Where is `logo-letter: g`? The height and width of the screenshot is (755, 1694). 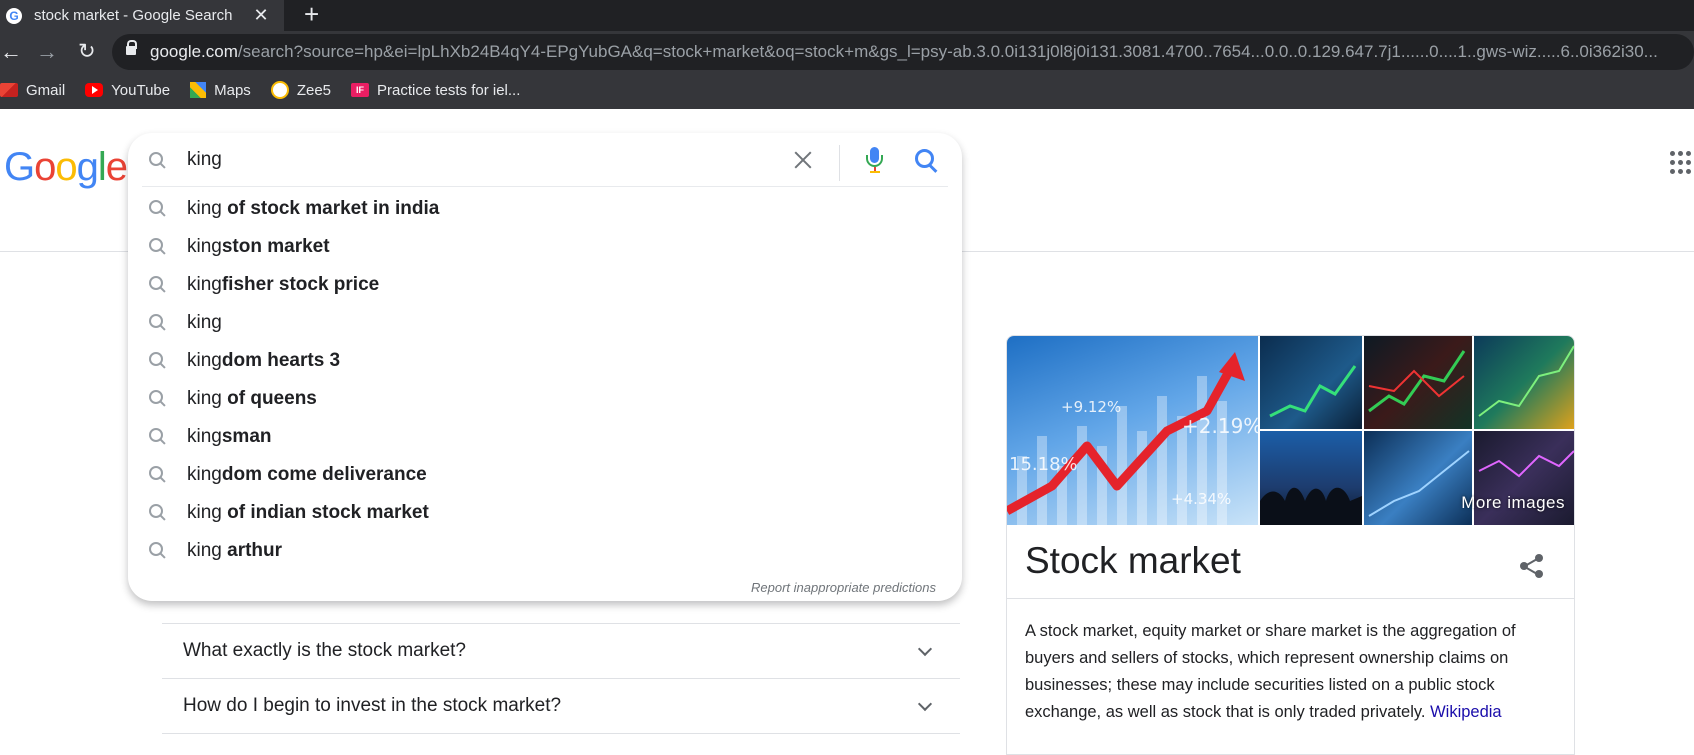
logo-letter: g is located at coordinates (87, 167).